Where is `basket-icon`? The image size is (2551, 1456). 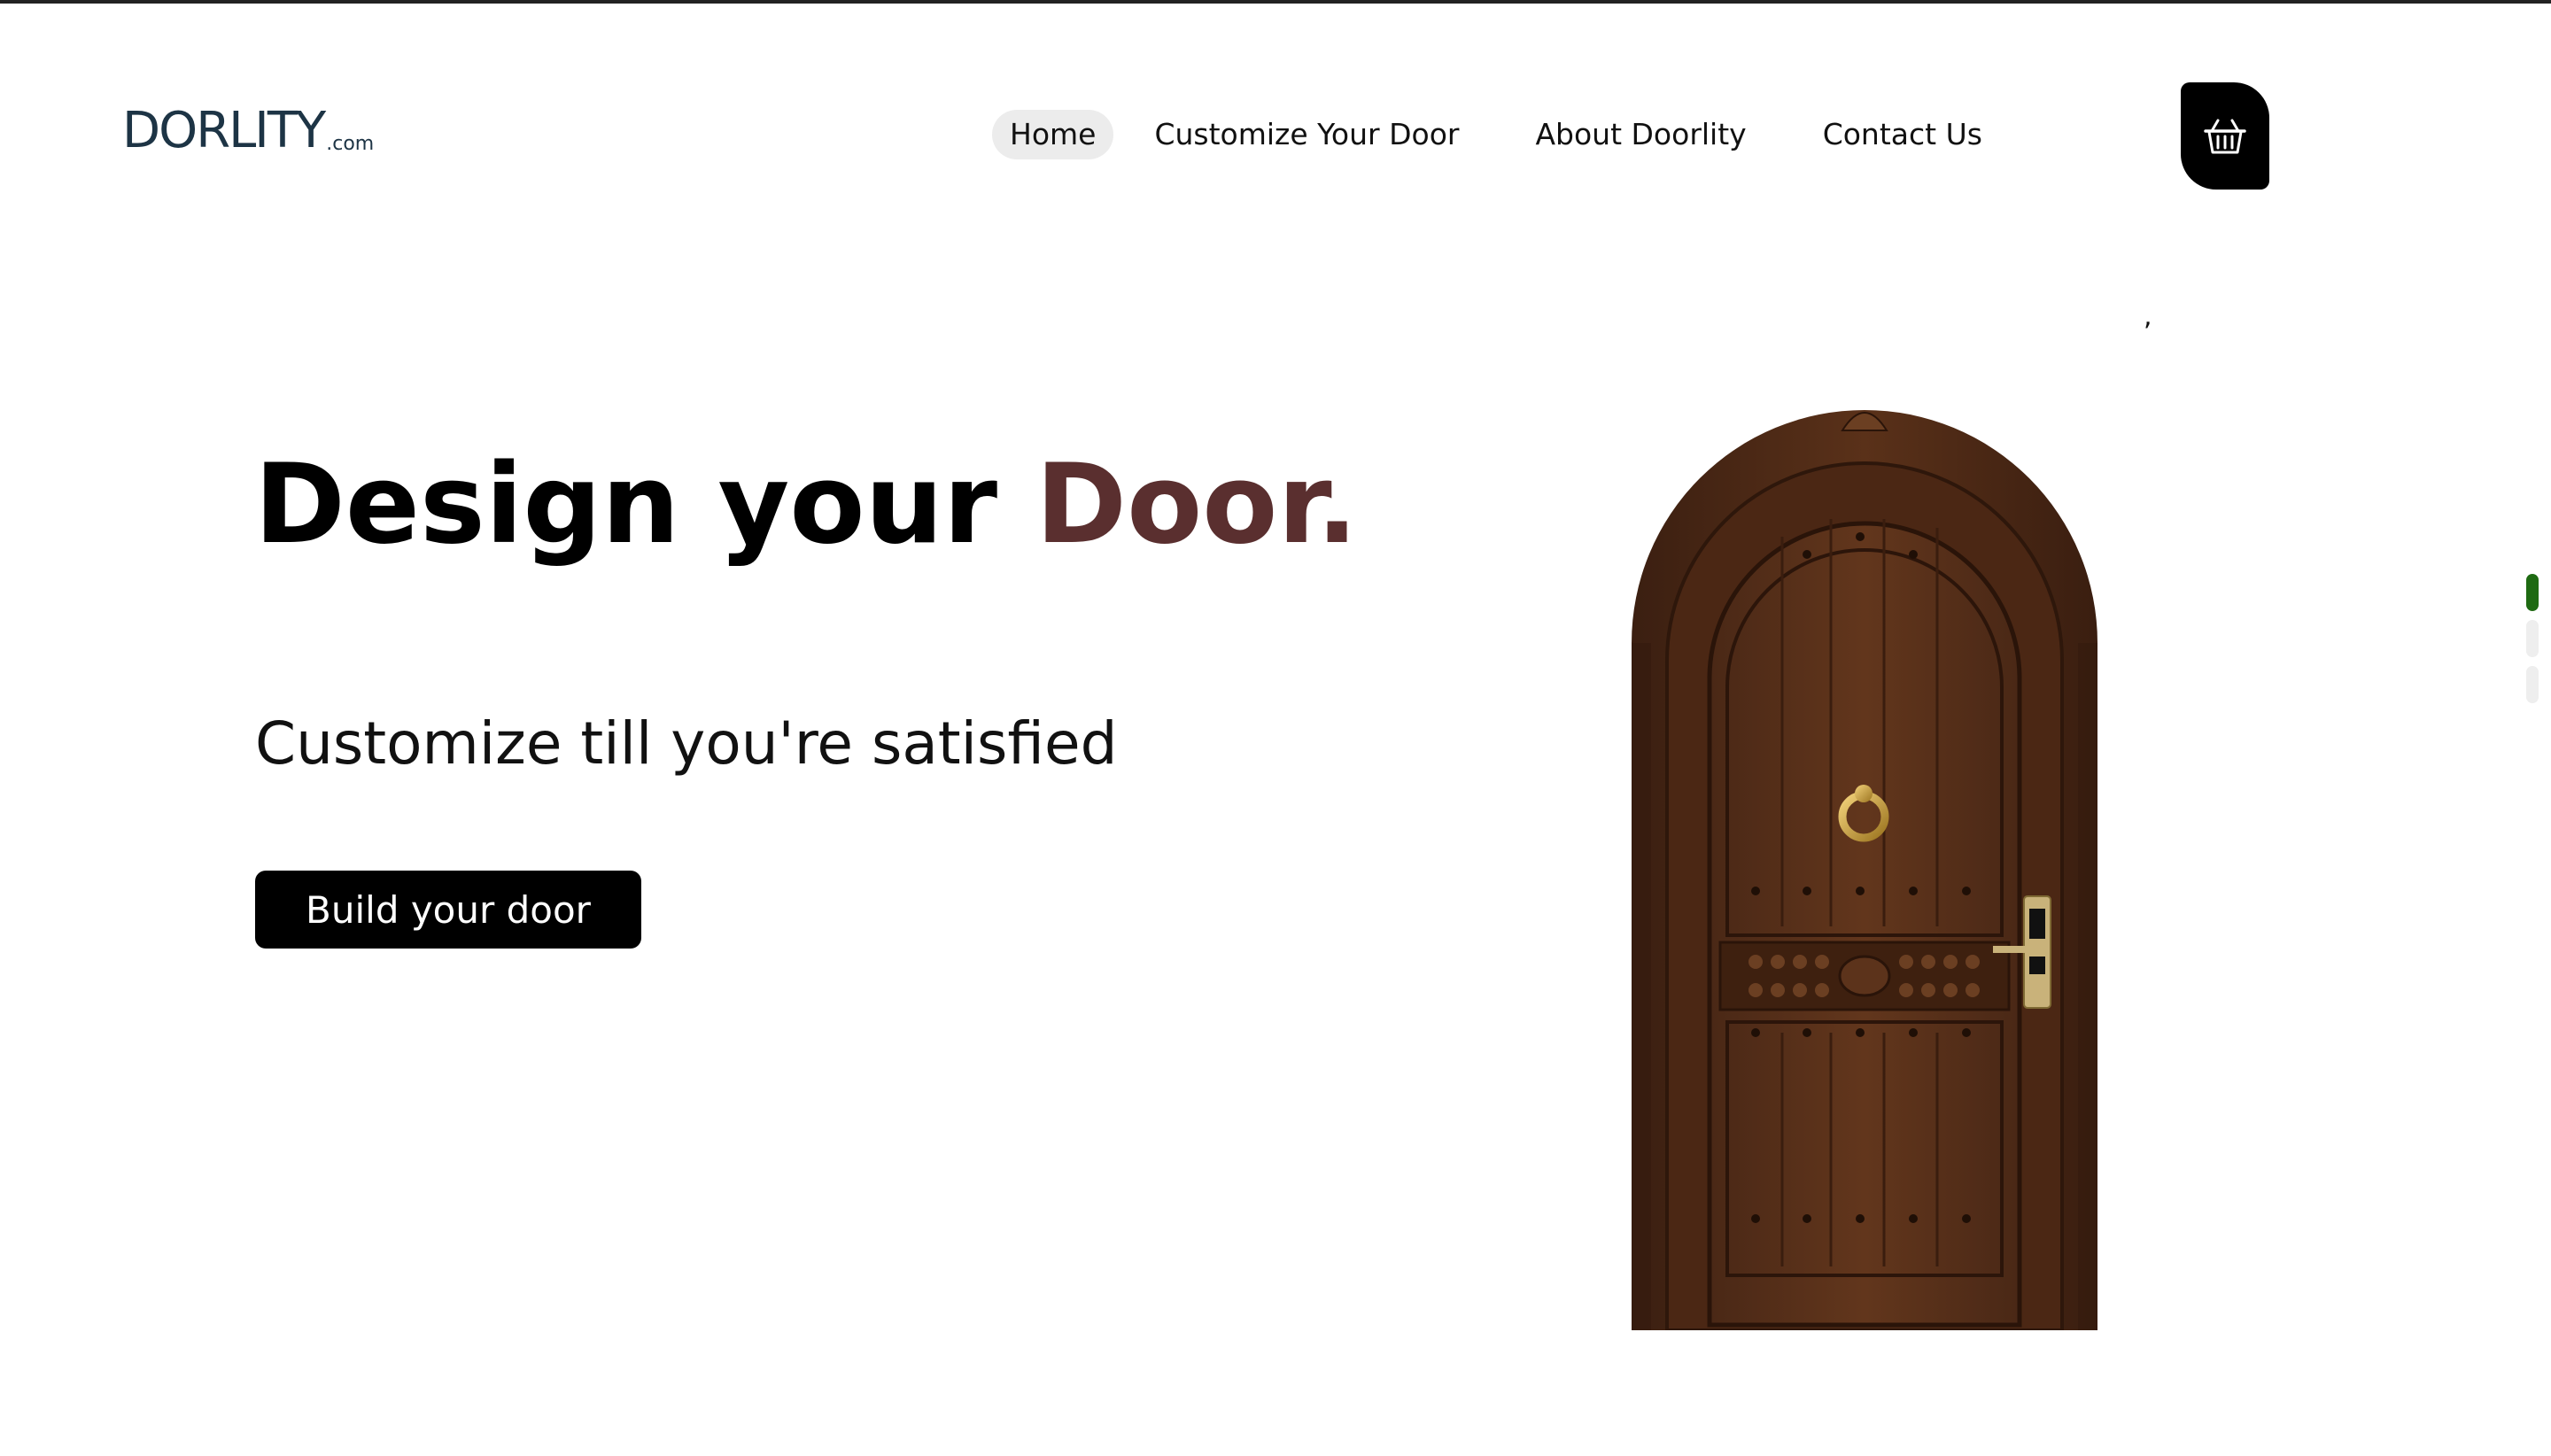 basket-icon is located at coordinates (2225, 136).